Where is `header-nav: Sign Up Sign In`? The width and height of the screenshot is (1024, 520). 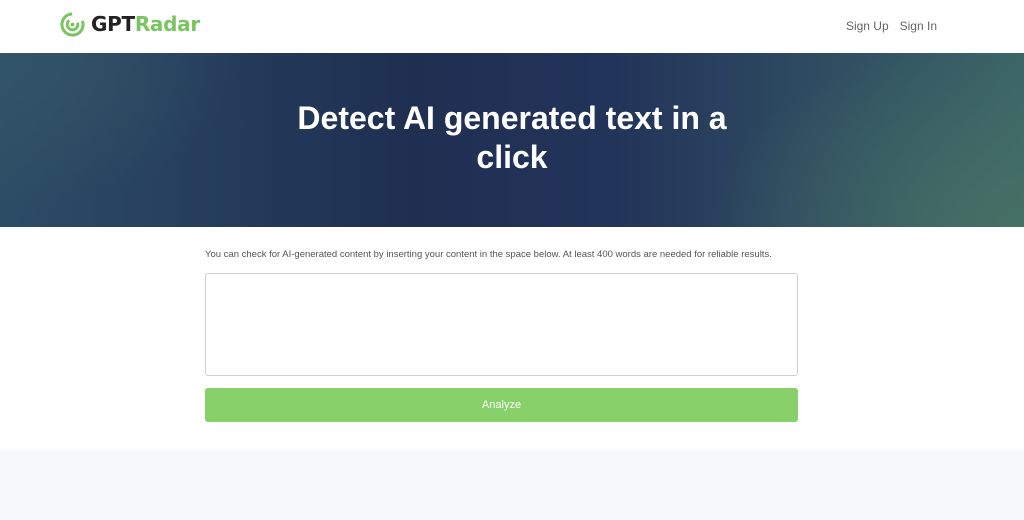 header-nav: Sign Up Sign In is located at coordinates (891, 26).